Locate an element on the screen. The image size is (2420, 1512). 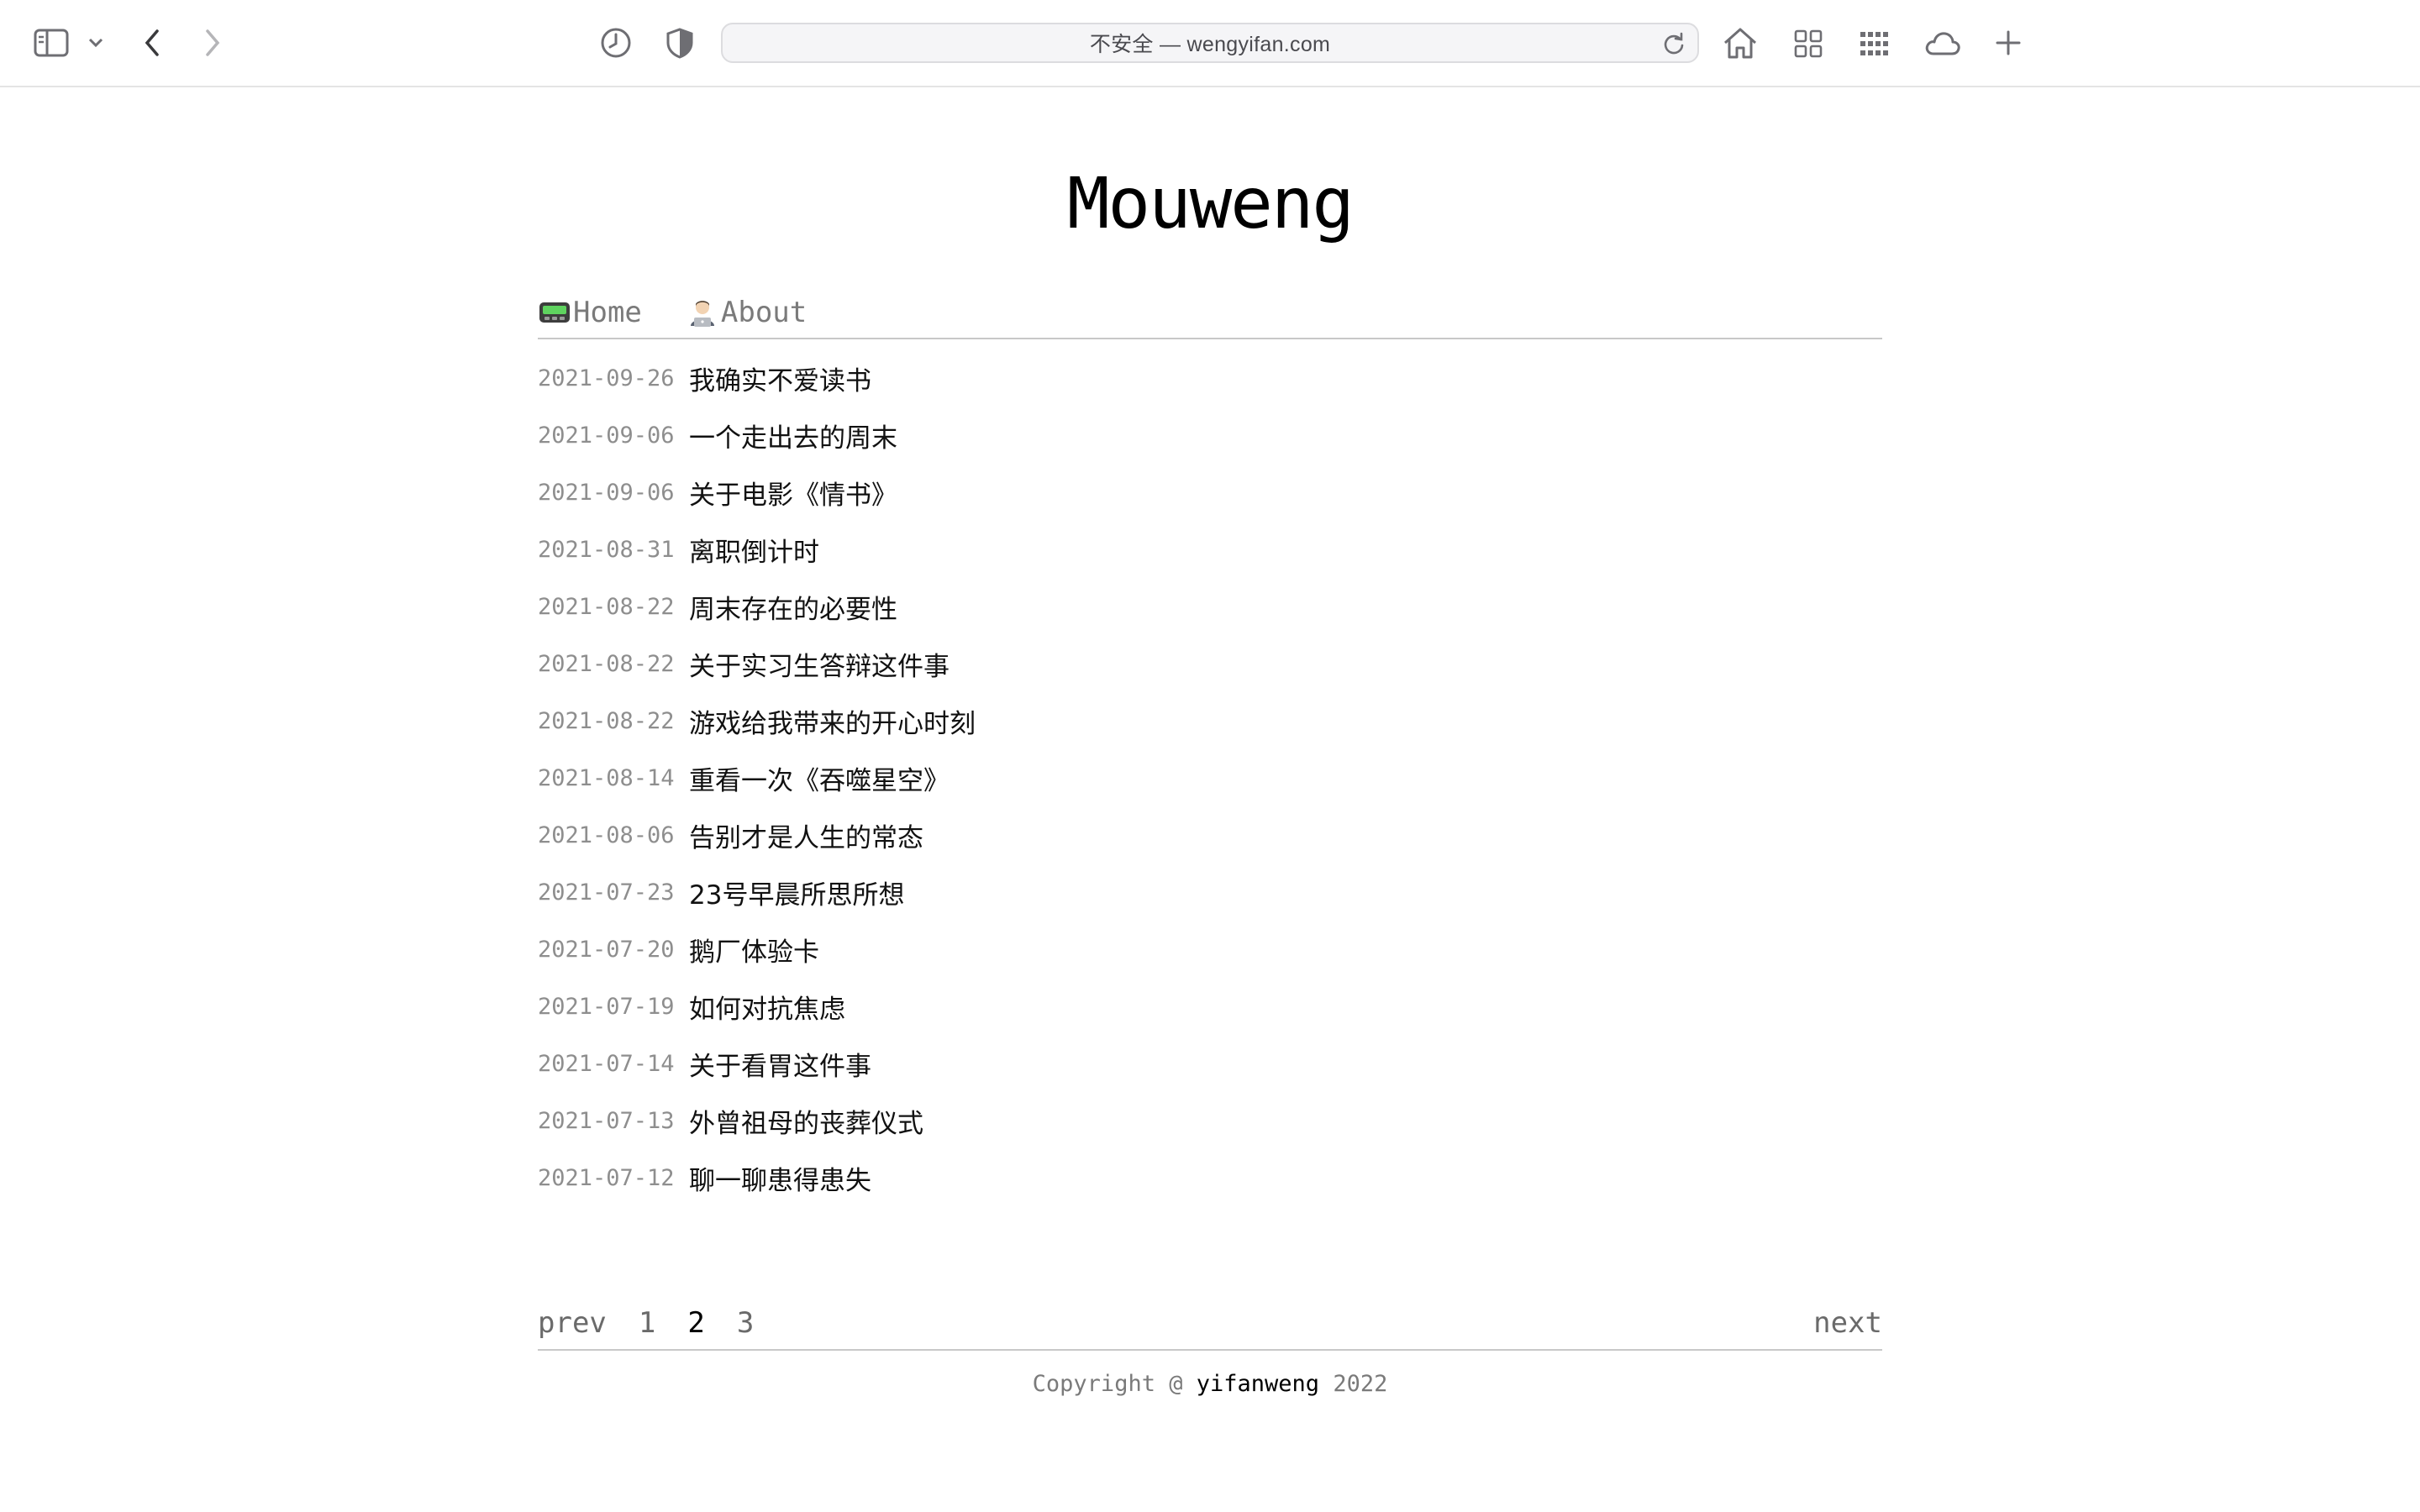
site-nav: Home About is located at coordinates (1210, 313).